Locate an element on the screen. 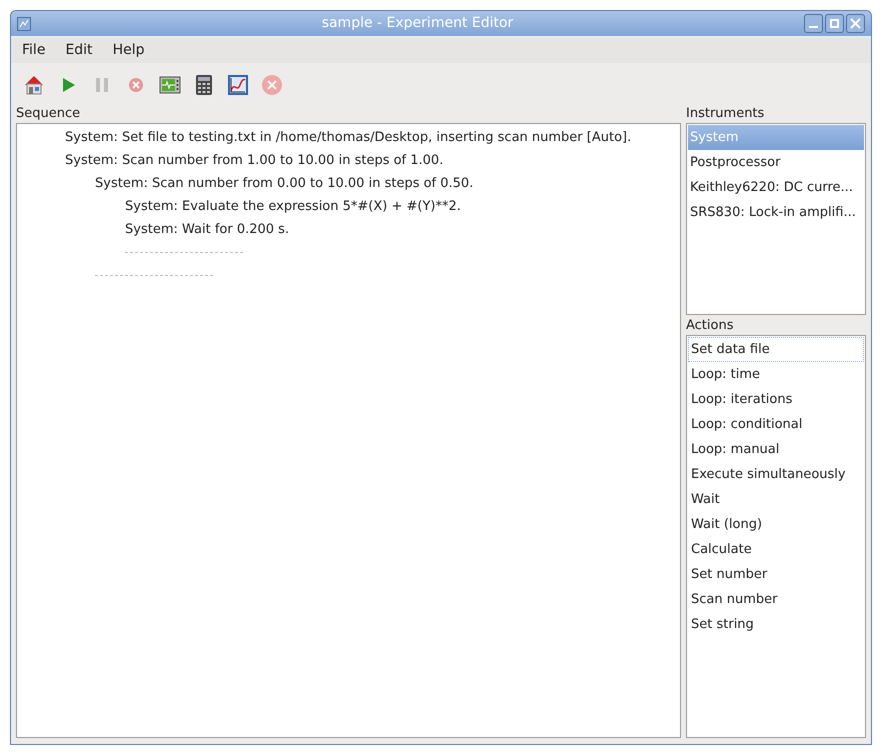 The height and width of the screenshot is (755, 882). action-item: Wait (long) is located at coordinates (776, 524).